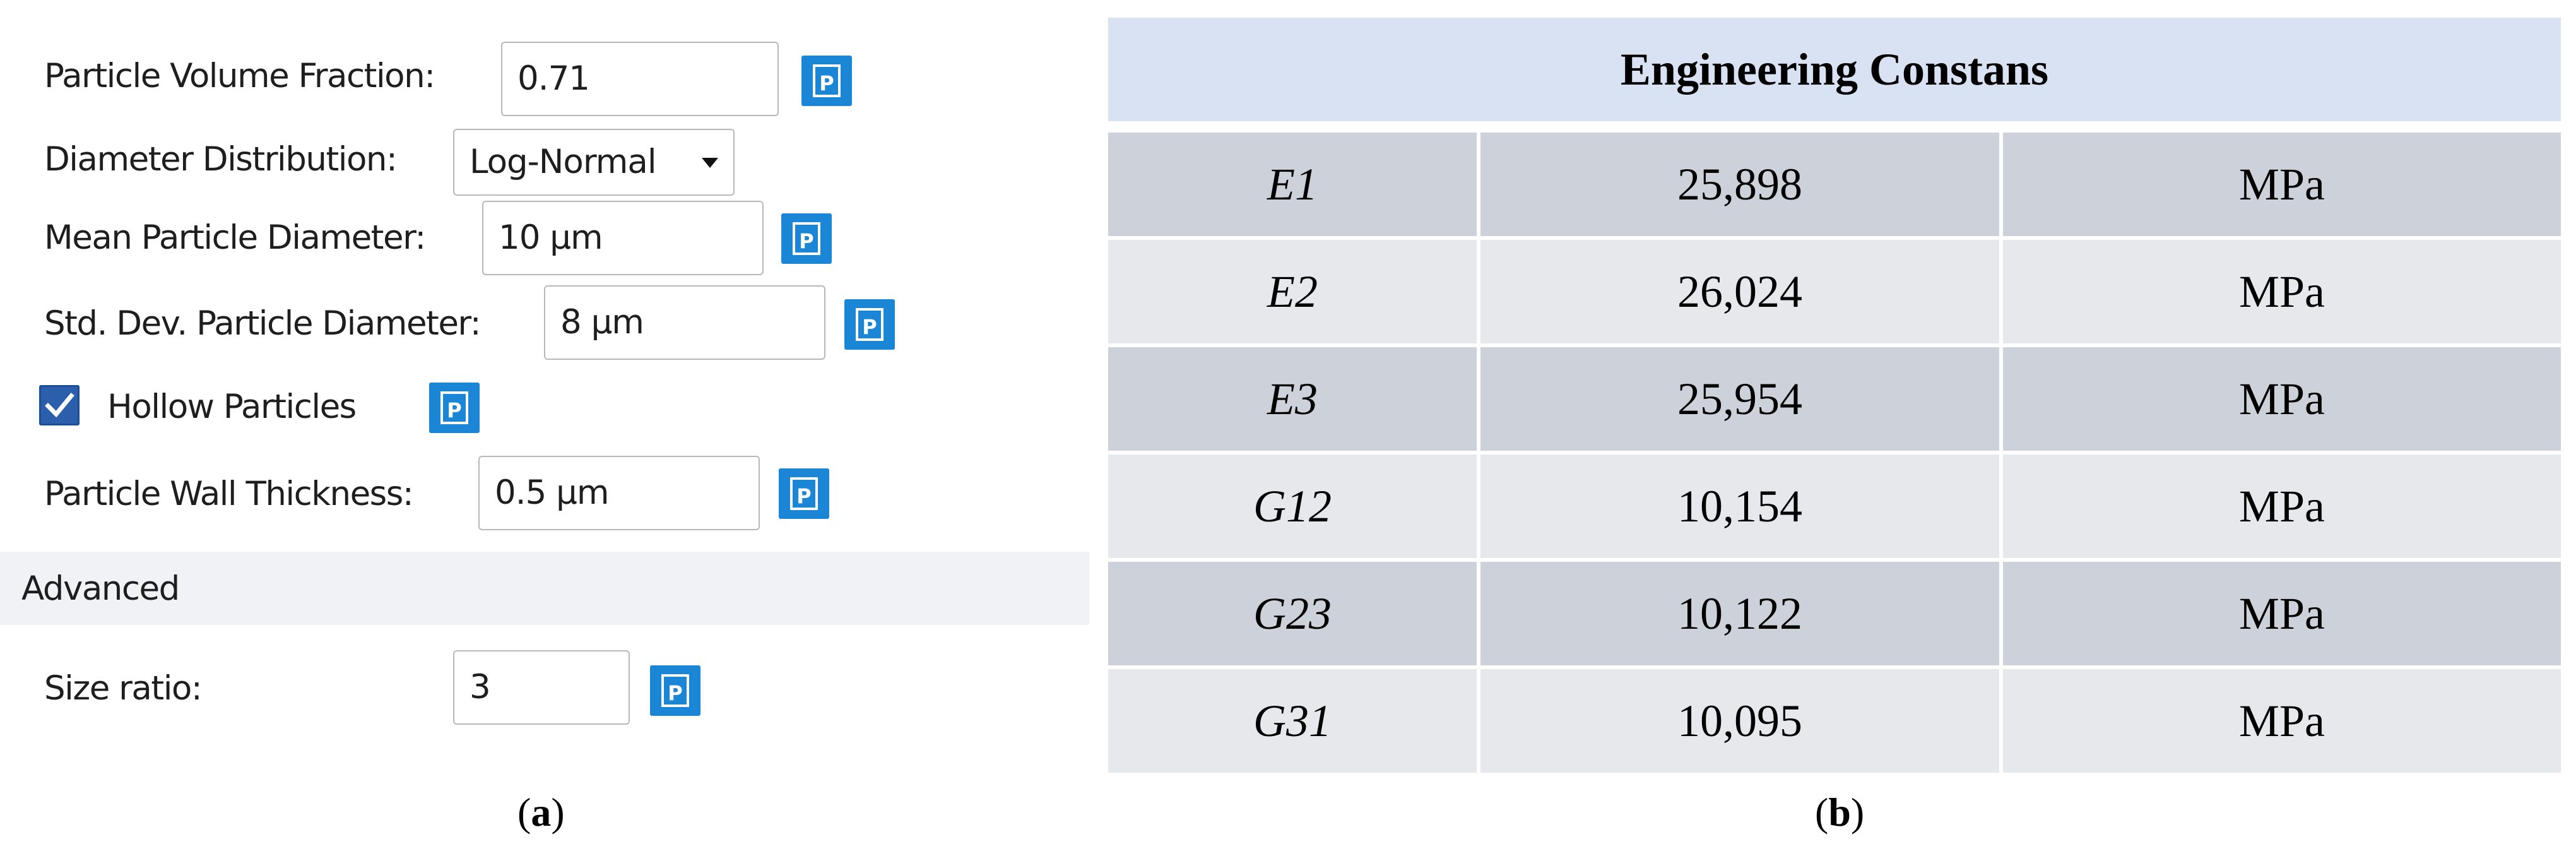 The height and width of the screenshot is (856, 2576). What do you see at coordinates (123, 688) in the screenshot?
I see `size-ratio-label: Size ratio:` at bounding box center [123, 688].